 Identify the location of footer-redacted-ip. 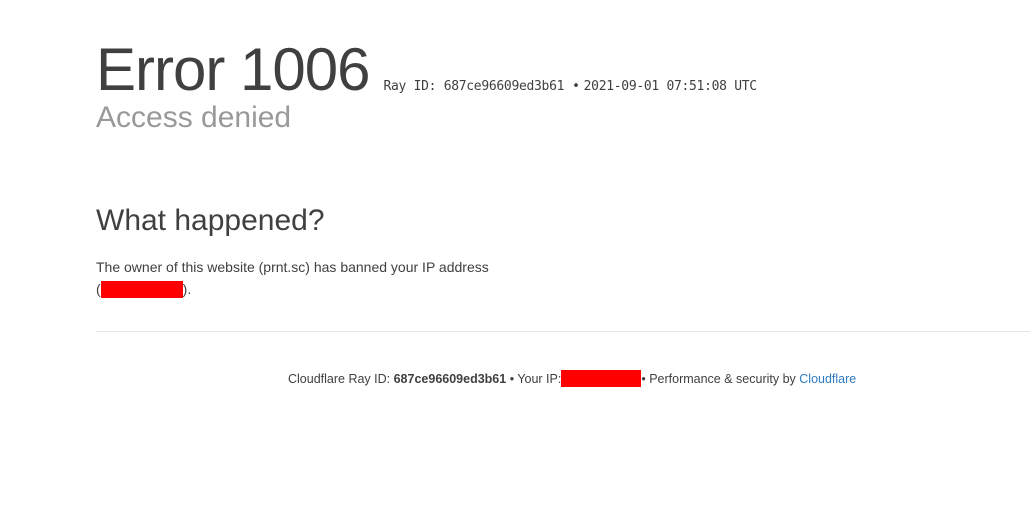
(601, 378).